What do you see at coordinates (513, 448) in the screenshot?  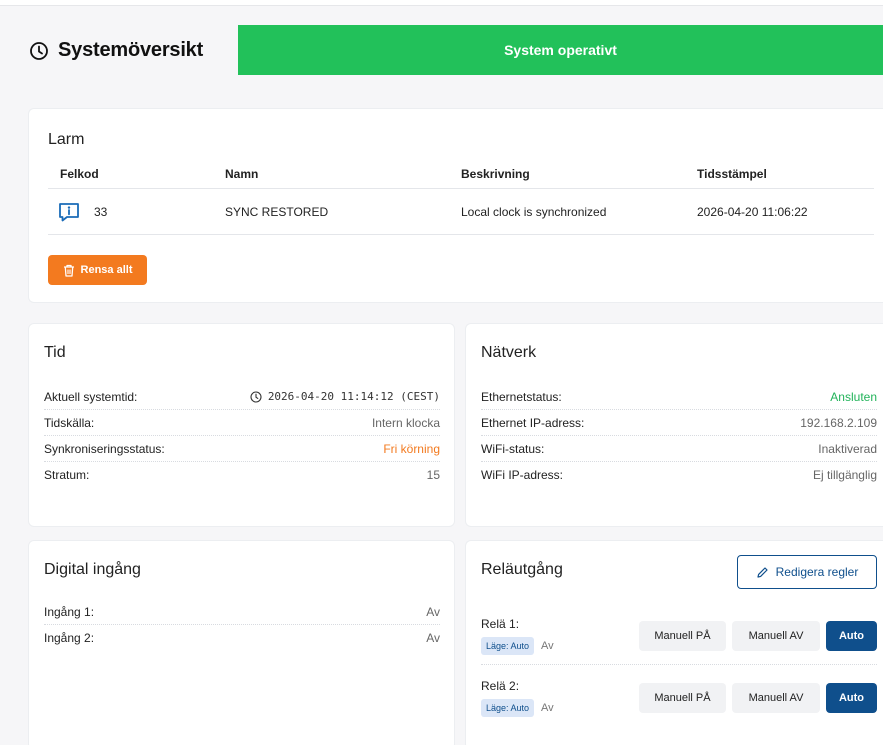 I see `wifi-status-label: WiFi-status:` at bounding box center [513, 448].